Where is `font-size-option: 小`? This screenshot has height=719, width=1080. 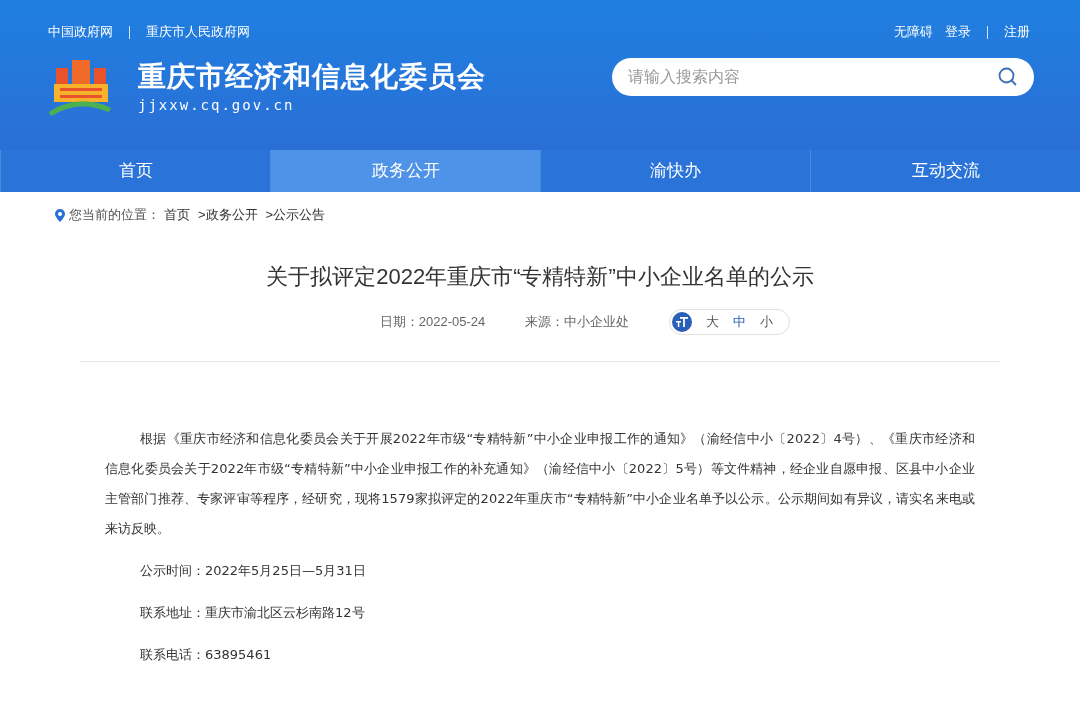
font-size-option: 小 is located at coordinates (767, 322).